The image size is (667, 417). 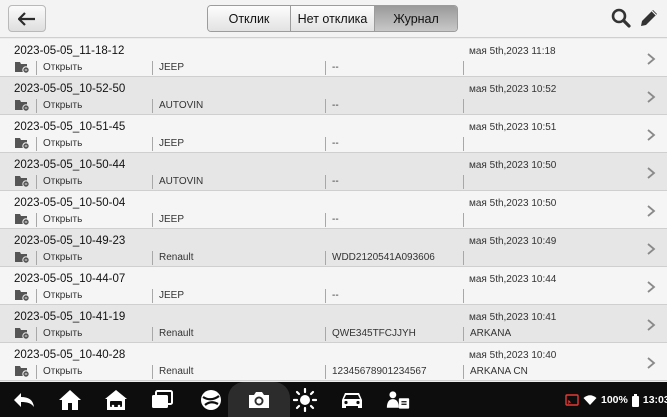 What do you see at coordinates (654, 400) in the screenshot?
I see `clock: 13:03` at bounding box center [654, 400].